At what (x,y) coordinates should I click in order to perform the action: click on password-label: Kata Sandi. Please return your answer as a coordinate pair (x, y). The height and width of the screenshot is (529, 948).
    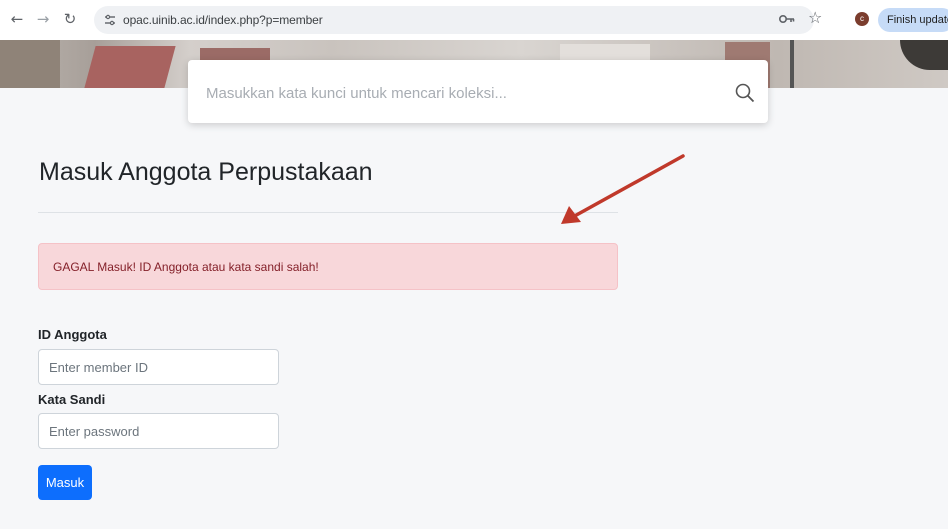
    Looking at the image, I should click on (72, 399).